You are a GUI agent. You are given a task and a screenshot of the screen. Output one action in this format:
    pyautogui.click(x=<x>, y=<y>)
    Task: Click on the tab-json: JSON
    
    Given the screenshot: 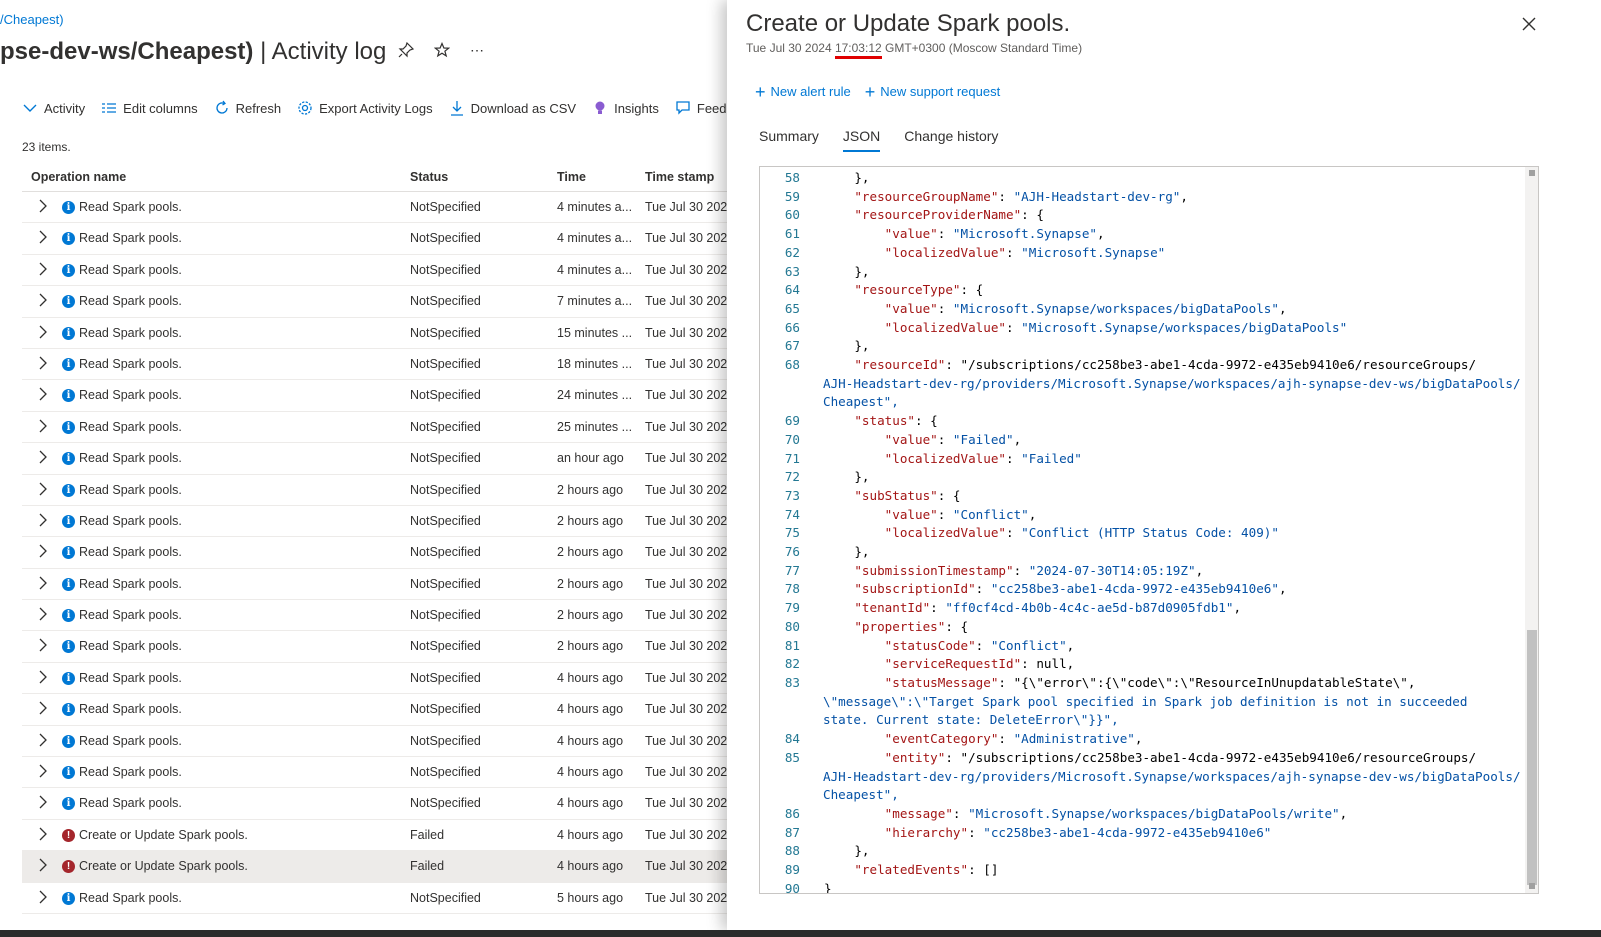 What is the action you would take?
    pyautogui.click(x=861, y=140)
    